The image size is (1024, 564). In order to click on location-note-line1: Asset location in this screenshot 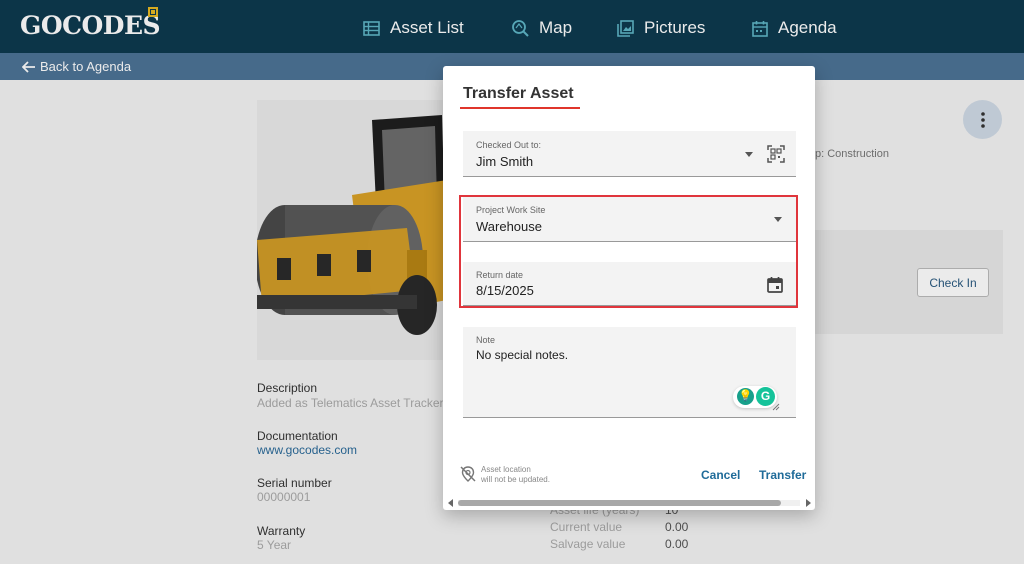, I will do `click(506, 469)`.